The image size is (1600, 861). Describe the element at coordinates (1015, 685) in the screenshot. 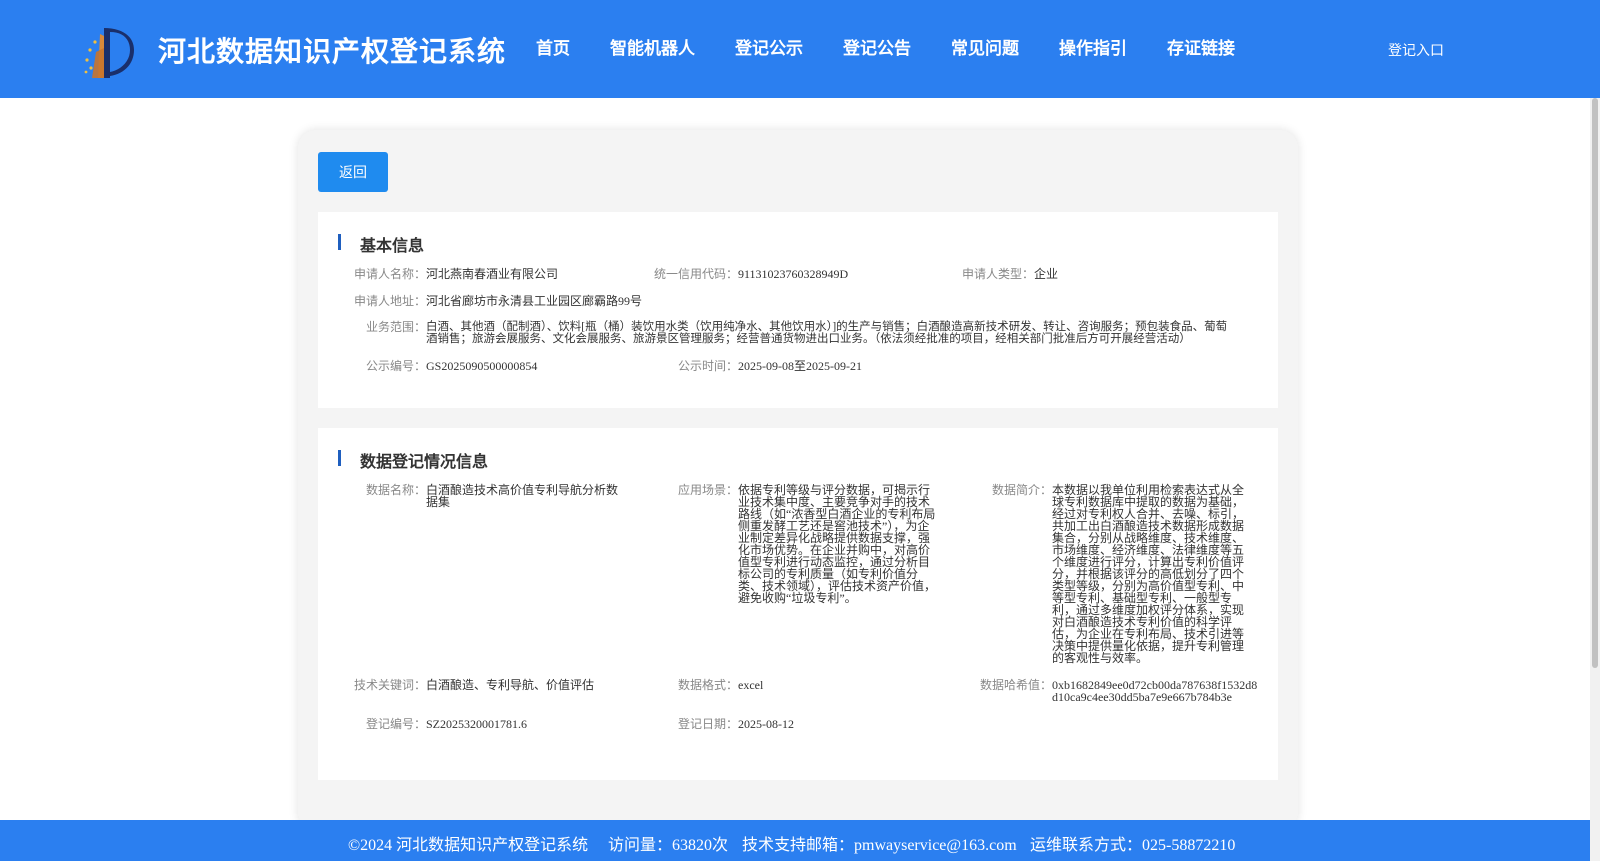

I see `hash-label: 数据哈希值：` at that location.